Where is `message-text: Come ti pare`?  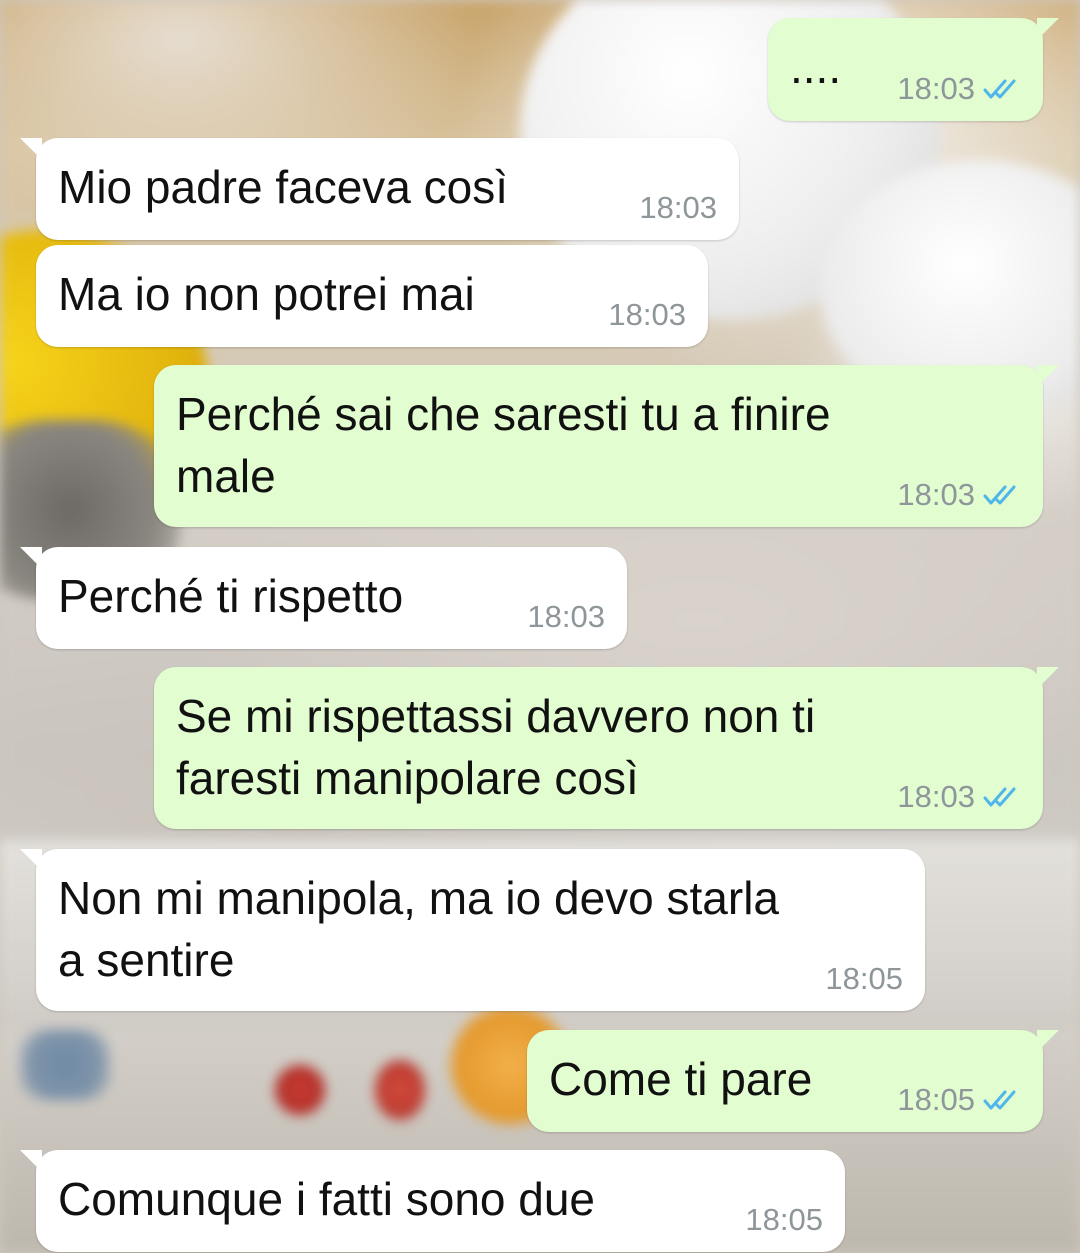
message-text: Come ti pare is located at coordinates (681, 1079).